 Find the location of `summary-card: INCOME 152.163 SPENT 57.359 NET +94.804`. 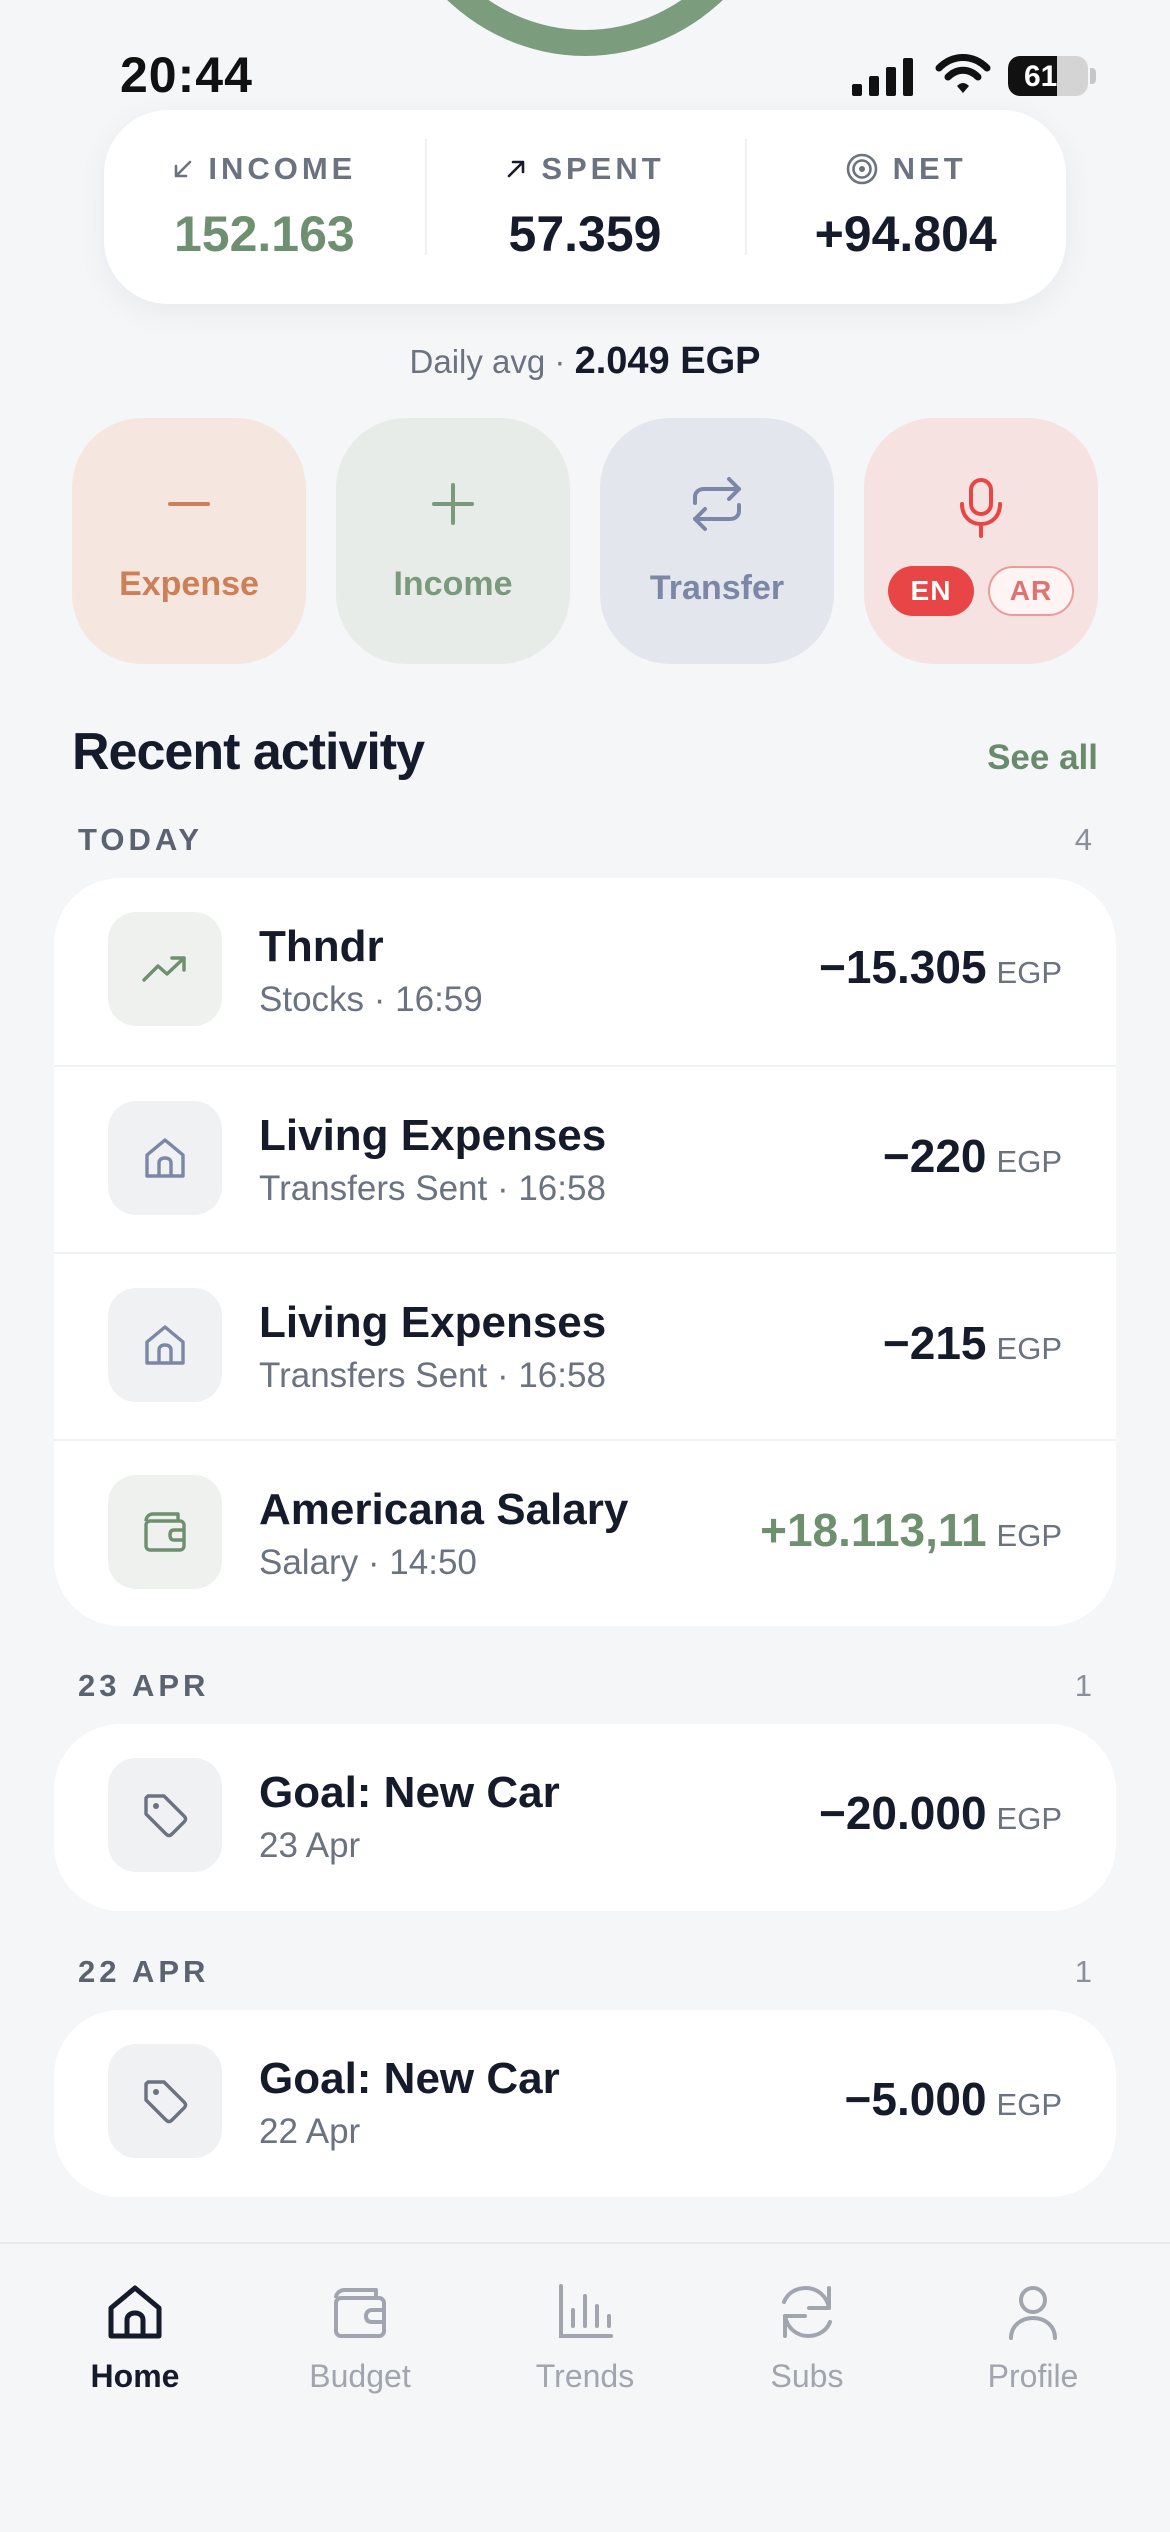

summary-card: INCOME 152.163 SPENT 57.359 NET +94.804 is located at coordinates (585, 207).